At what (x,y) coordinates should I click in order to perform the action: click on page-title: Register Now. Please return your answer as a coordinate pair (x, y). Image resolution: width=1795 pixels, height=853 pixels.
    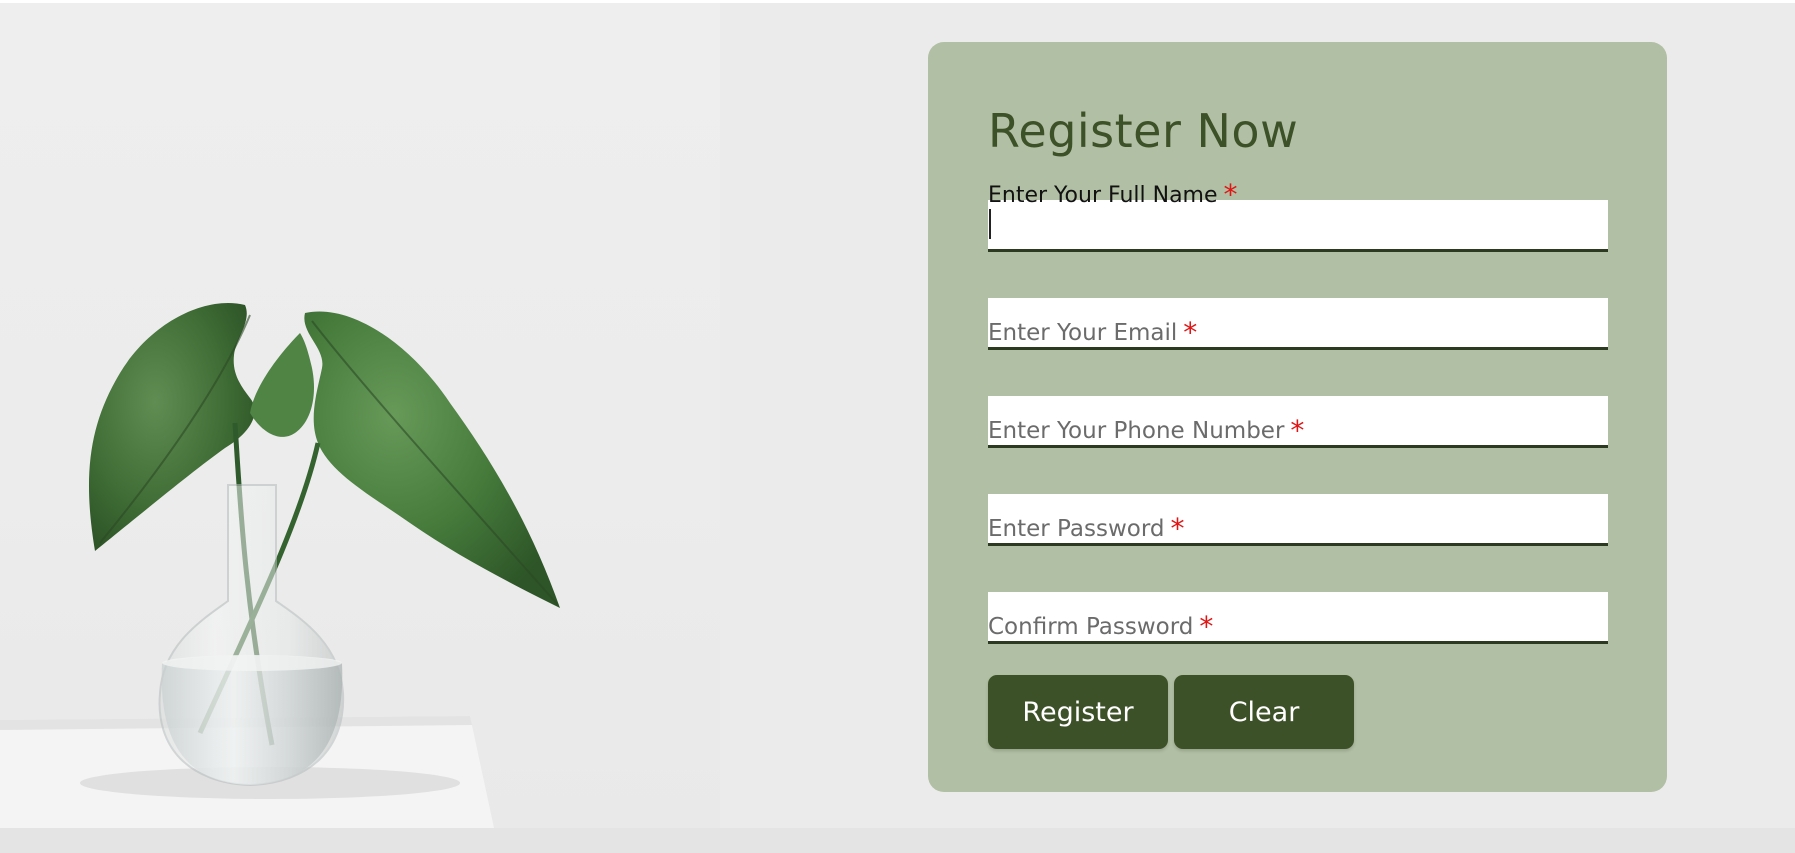
    Looking at the image, I should click on (1143, 131).